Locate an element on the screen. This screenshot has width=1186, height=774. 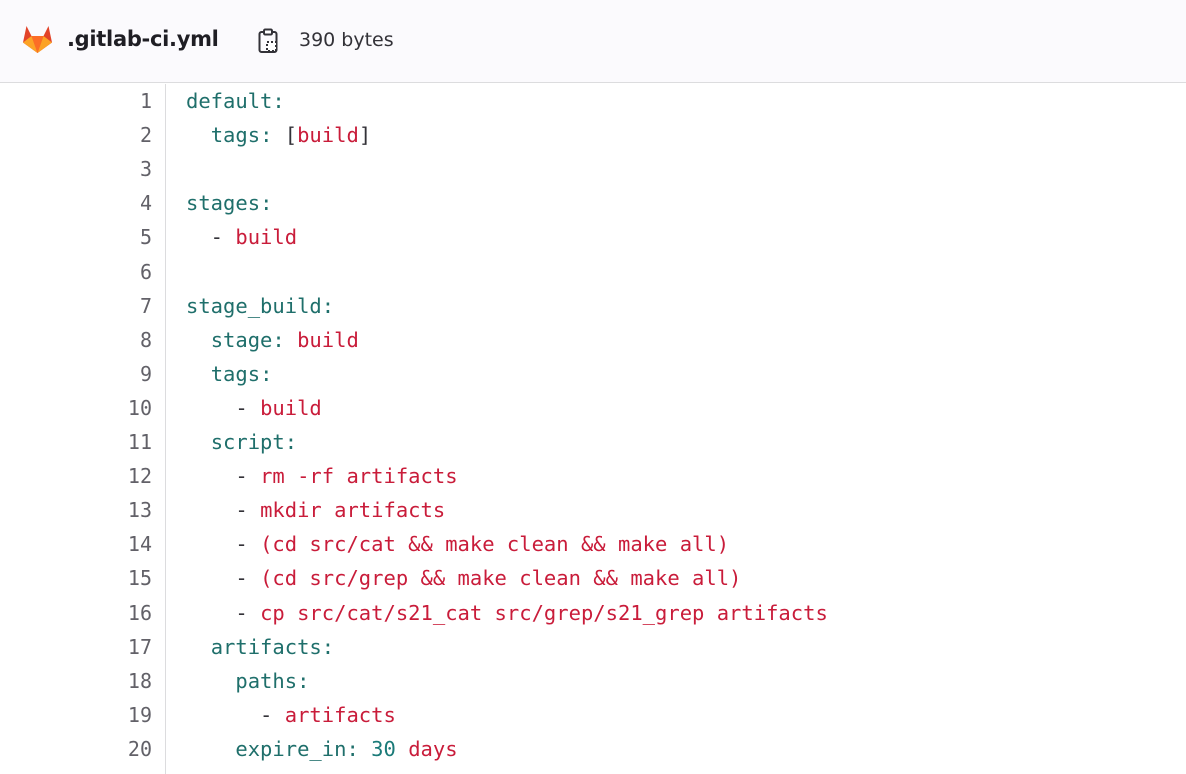
code-line: 1 default: is located at coordinates (593, 101).